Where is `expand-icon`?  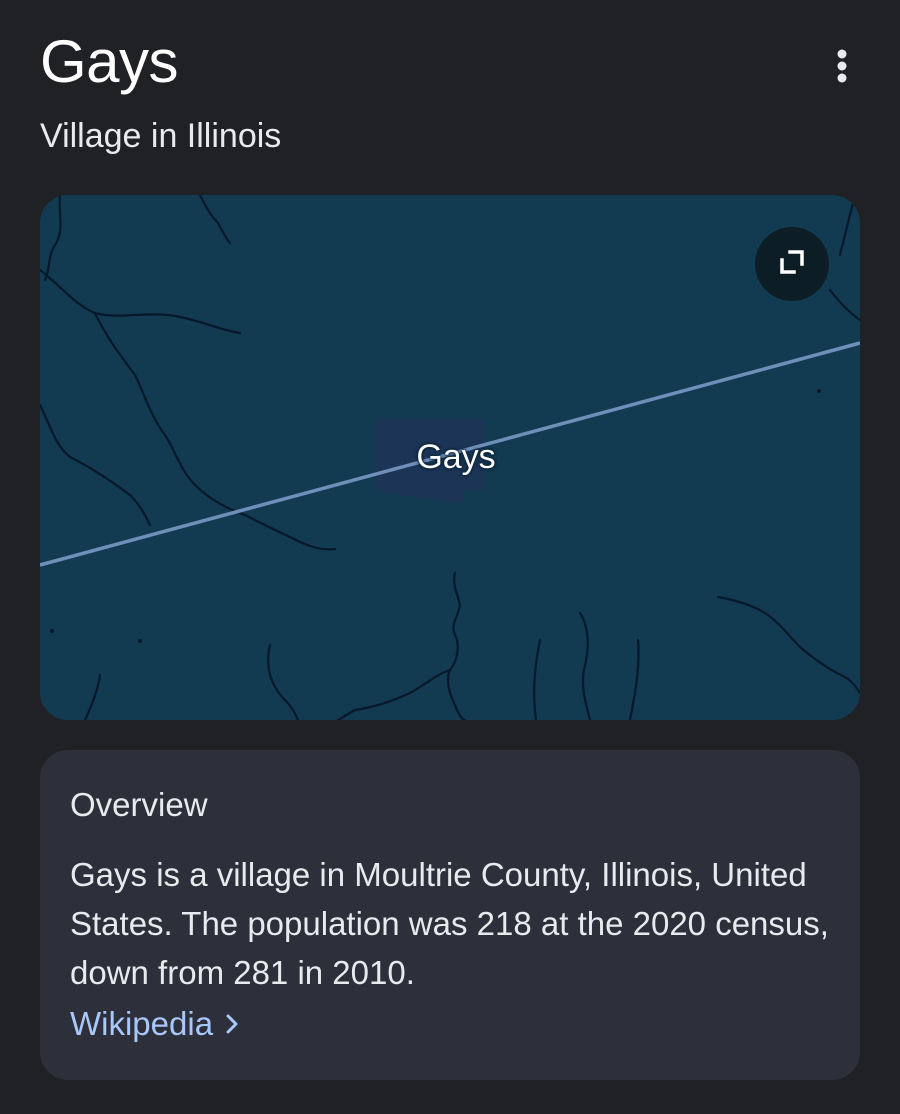 expand-icon is located at coordinates (792, 264).